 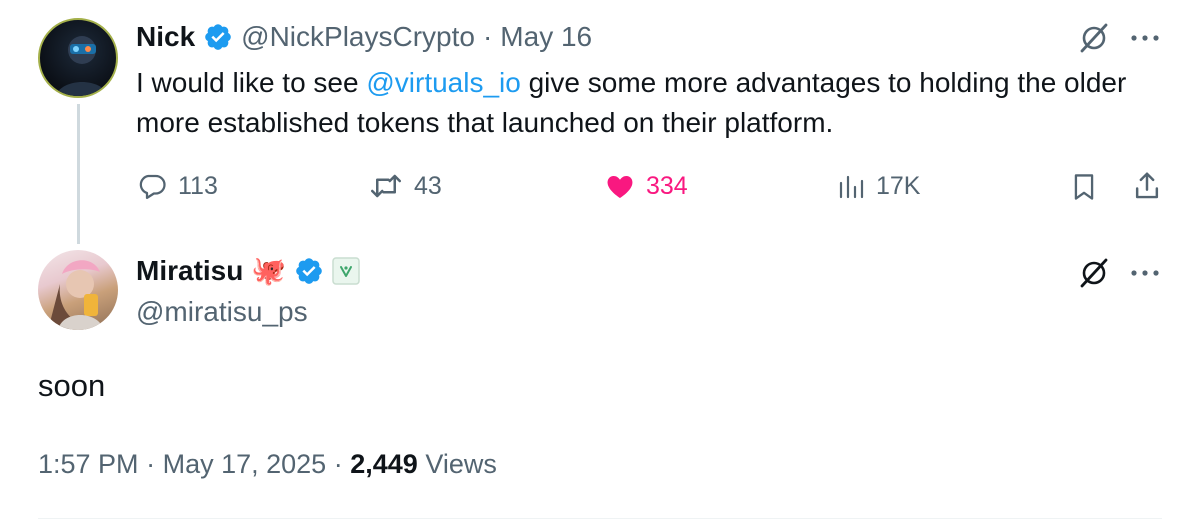 What do you see at coordinates (384, 464) in the screenshot?
I see `views-count: 2,449` at bounding box center [384, 464].